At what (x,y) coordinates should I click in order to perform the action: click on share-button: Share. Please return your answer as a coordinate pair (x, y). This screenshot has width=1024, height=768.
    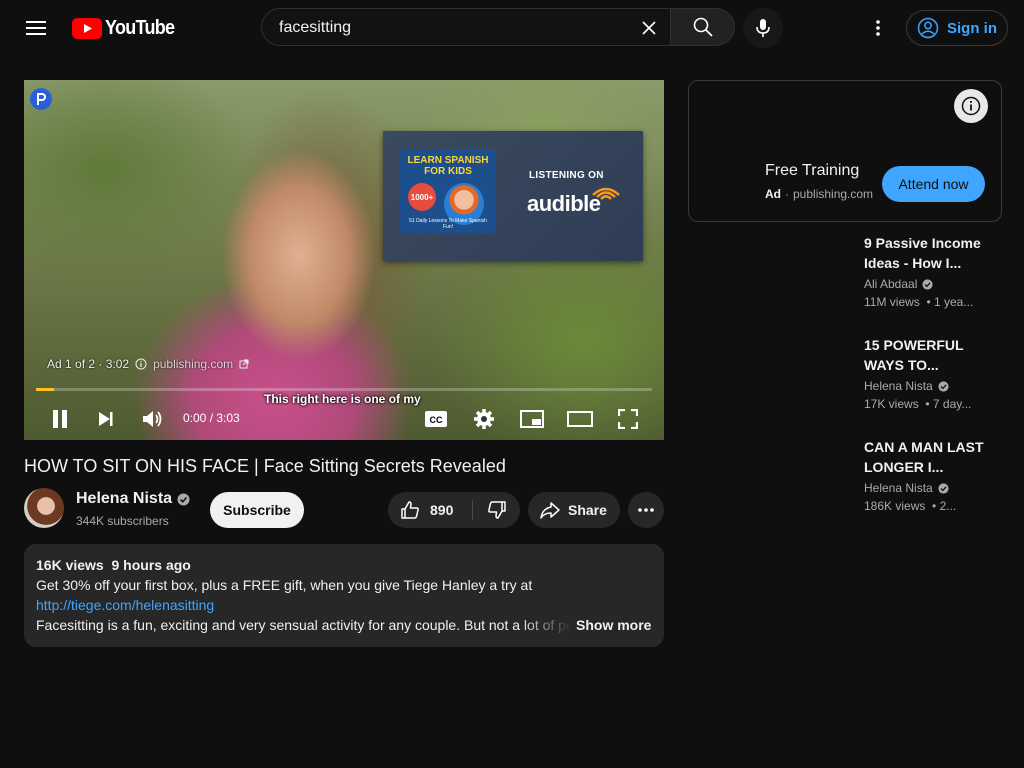
    Looking at the image, I should click on (574, 510).